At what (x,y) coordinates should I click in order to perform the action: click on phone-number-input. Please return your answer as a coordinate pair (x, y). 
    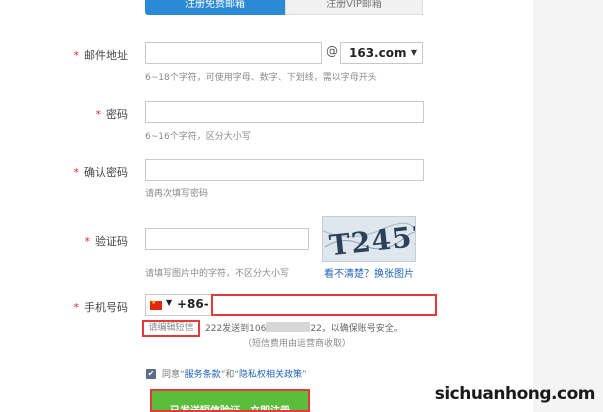
    Looking at the image, I should click on (324, 305).